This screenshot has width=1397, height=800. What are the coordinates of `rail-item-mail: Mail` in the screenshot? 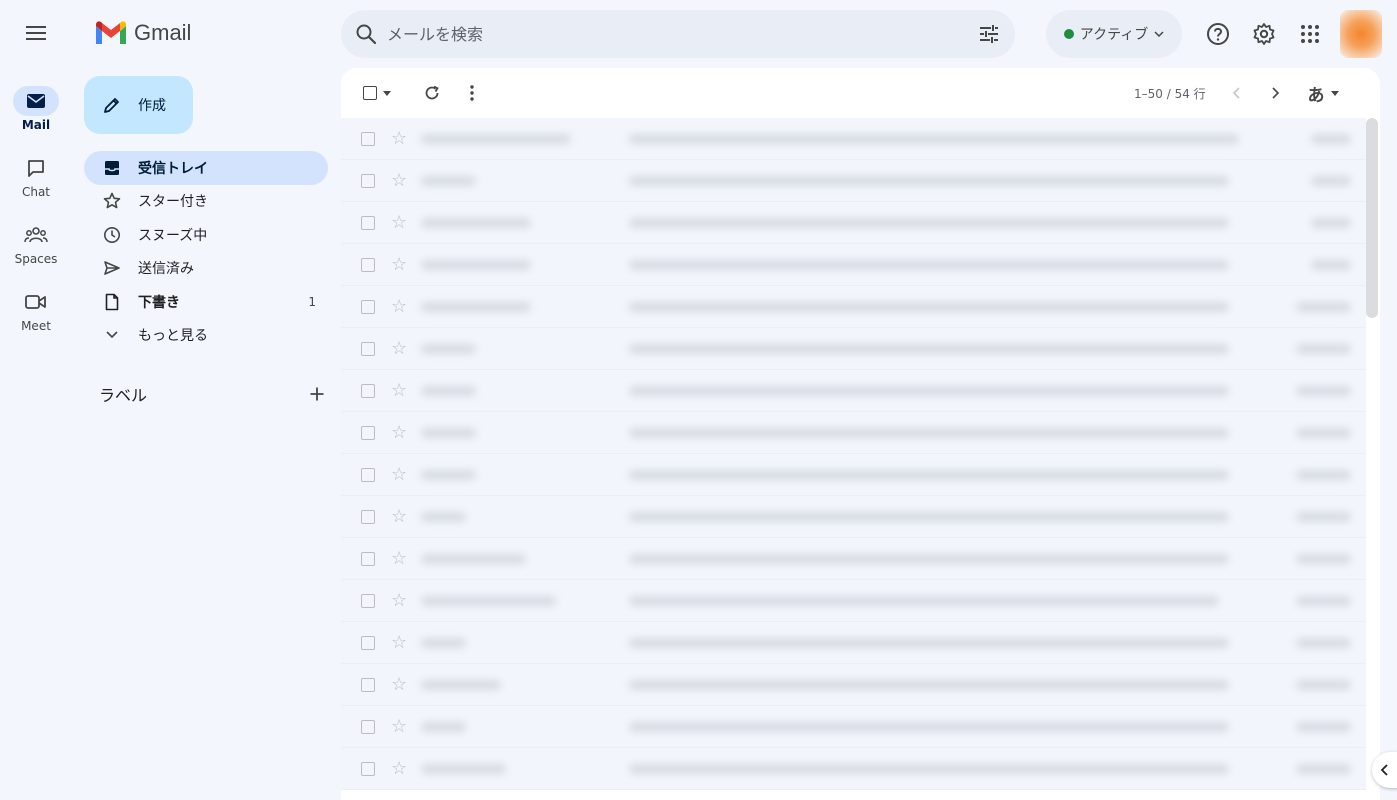 It's located at (36, 109).